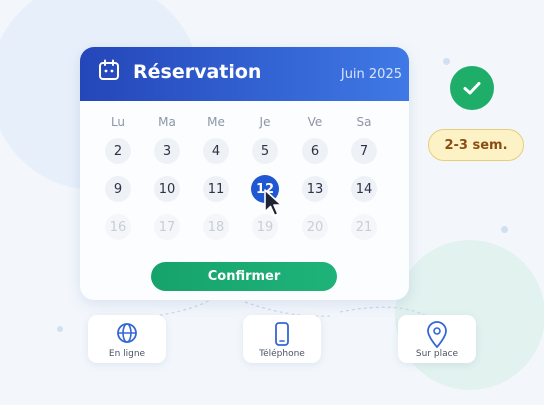  Describe the element at coordinates (118, 151) in the screenshot. I see `calendar-day: 2` at that location.